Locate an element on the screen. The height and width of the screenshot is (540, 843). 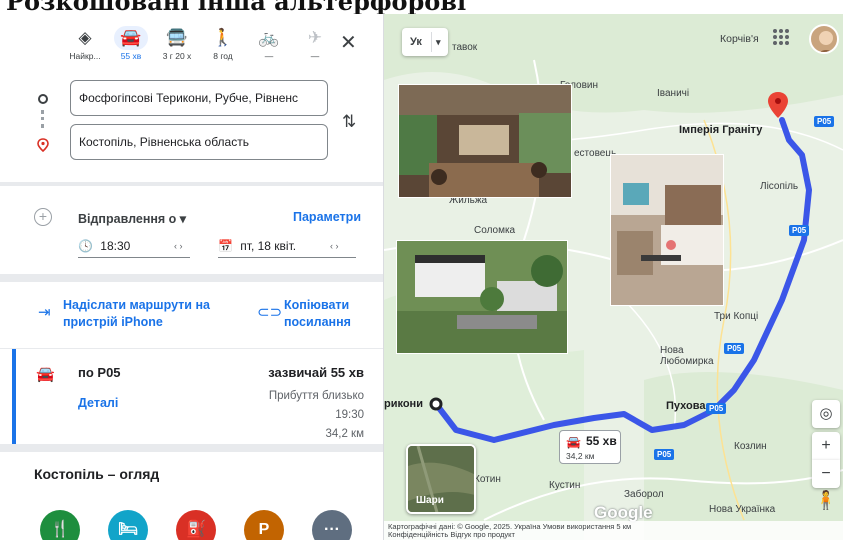
route-via: по P05 is located at coordinates (99, 372).